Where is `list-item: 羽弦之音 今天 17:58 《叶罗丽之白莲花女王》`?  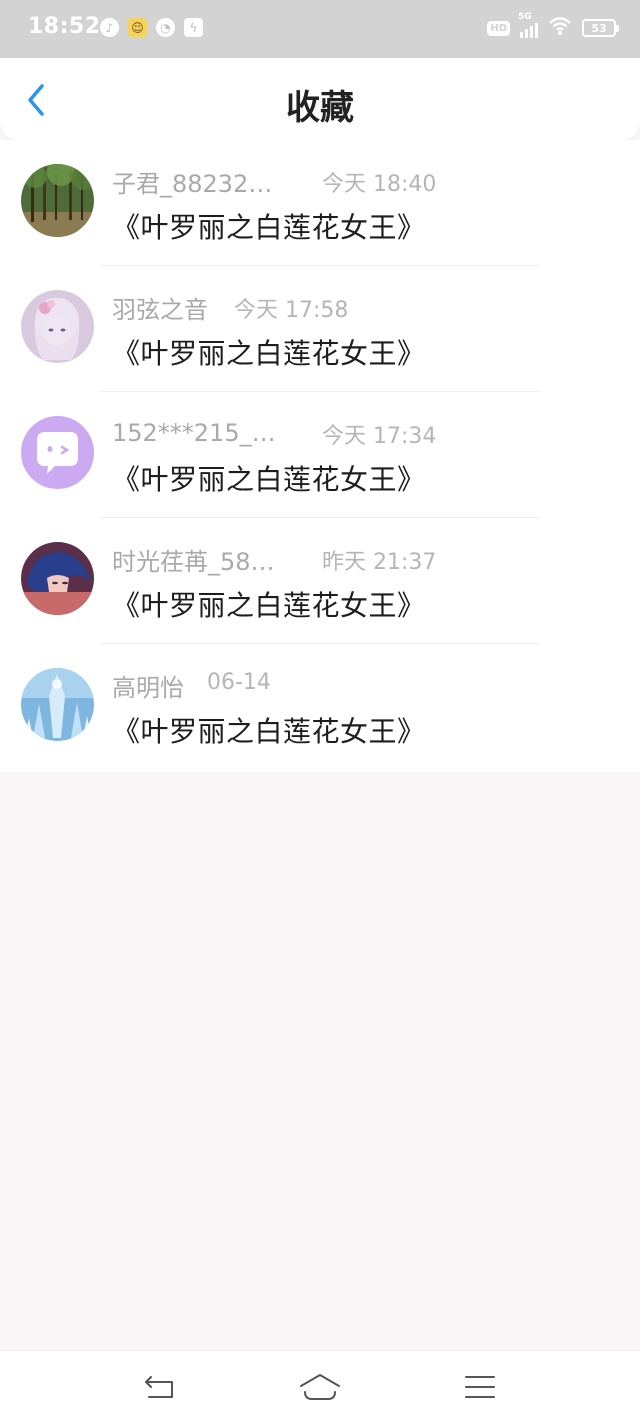
list-item: 羽弦之音 今天 17:58 《叶罗丽之白莲花女王》 is located at coordinates (320, 329).